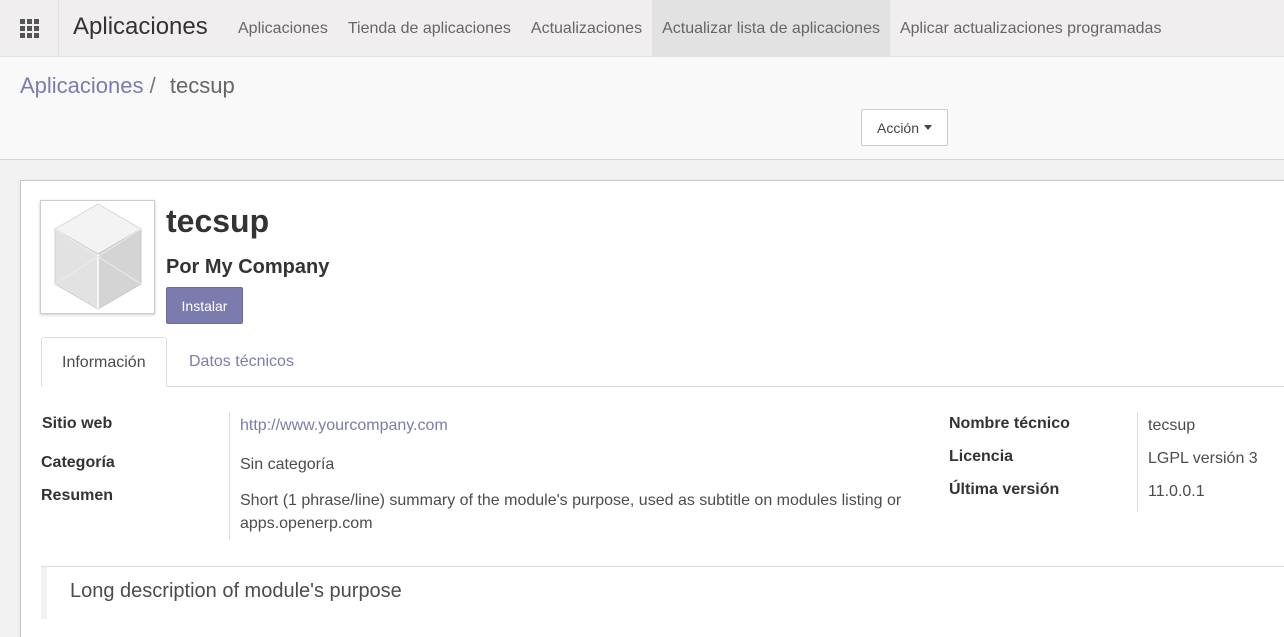 The image size is (1284, 637). I want to click on module-description: Long description of module's purpose, so click(236, 591).